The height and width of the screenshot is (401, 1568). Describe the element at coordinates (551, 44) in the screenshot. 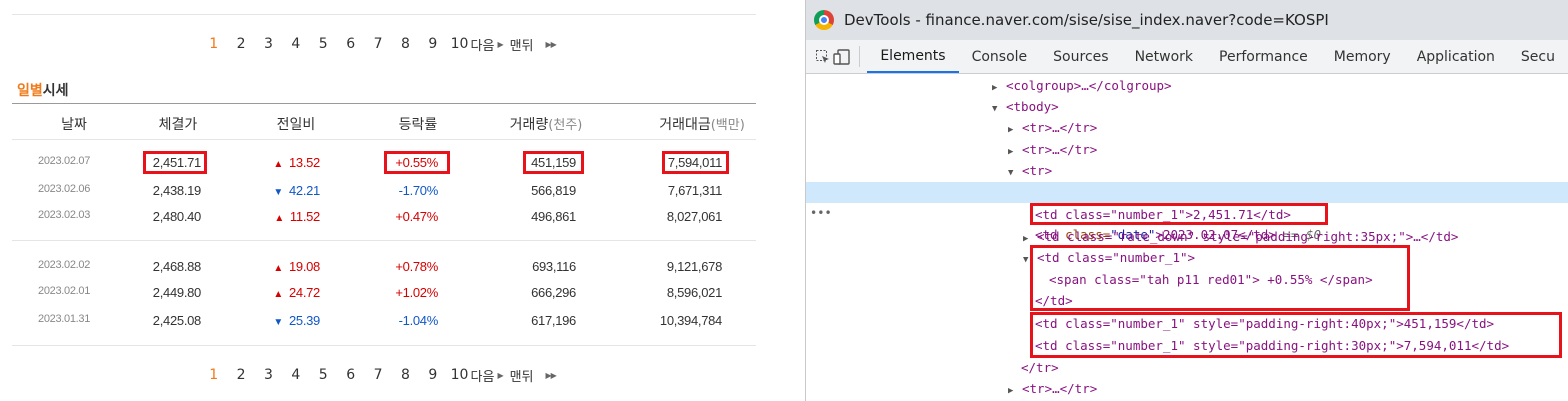

I see `double-caret-right-icon: ▶▶` at that location.